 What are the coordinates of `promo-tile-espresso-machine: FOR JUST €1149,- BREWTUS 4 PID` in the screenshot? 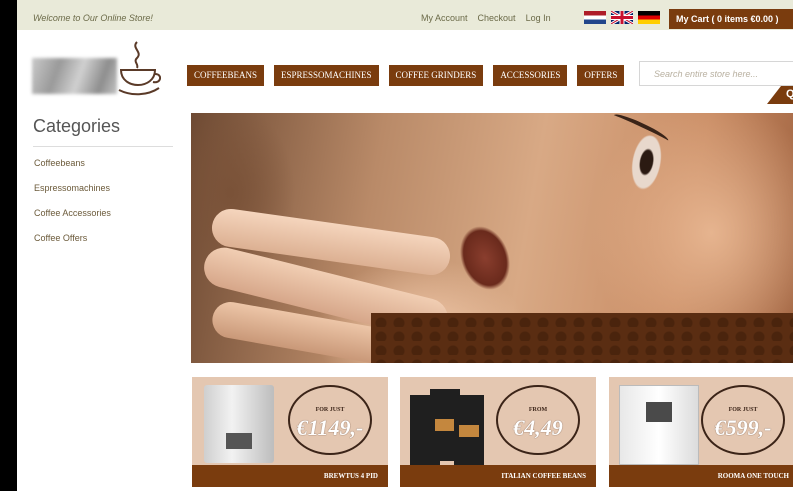 It's located at (290, 432).